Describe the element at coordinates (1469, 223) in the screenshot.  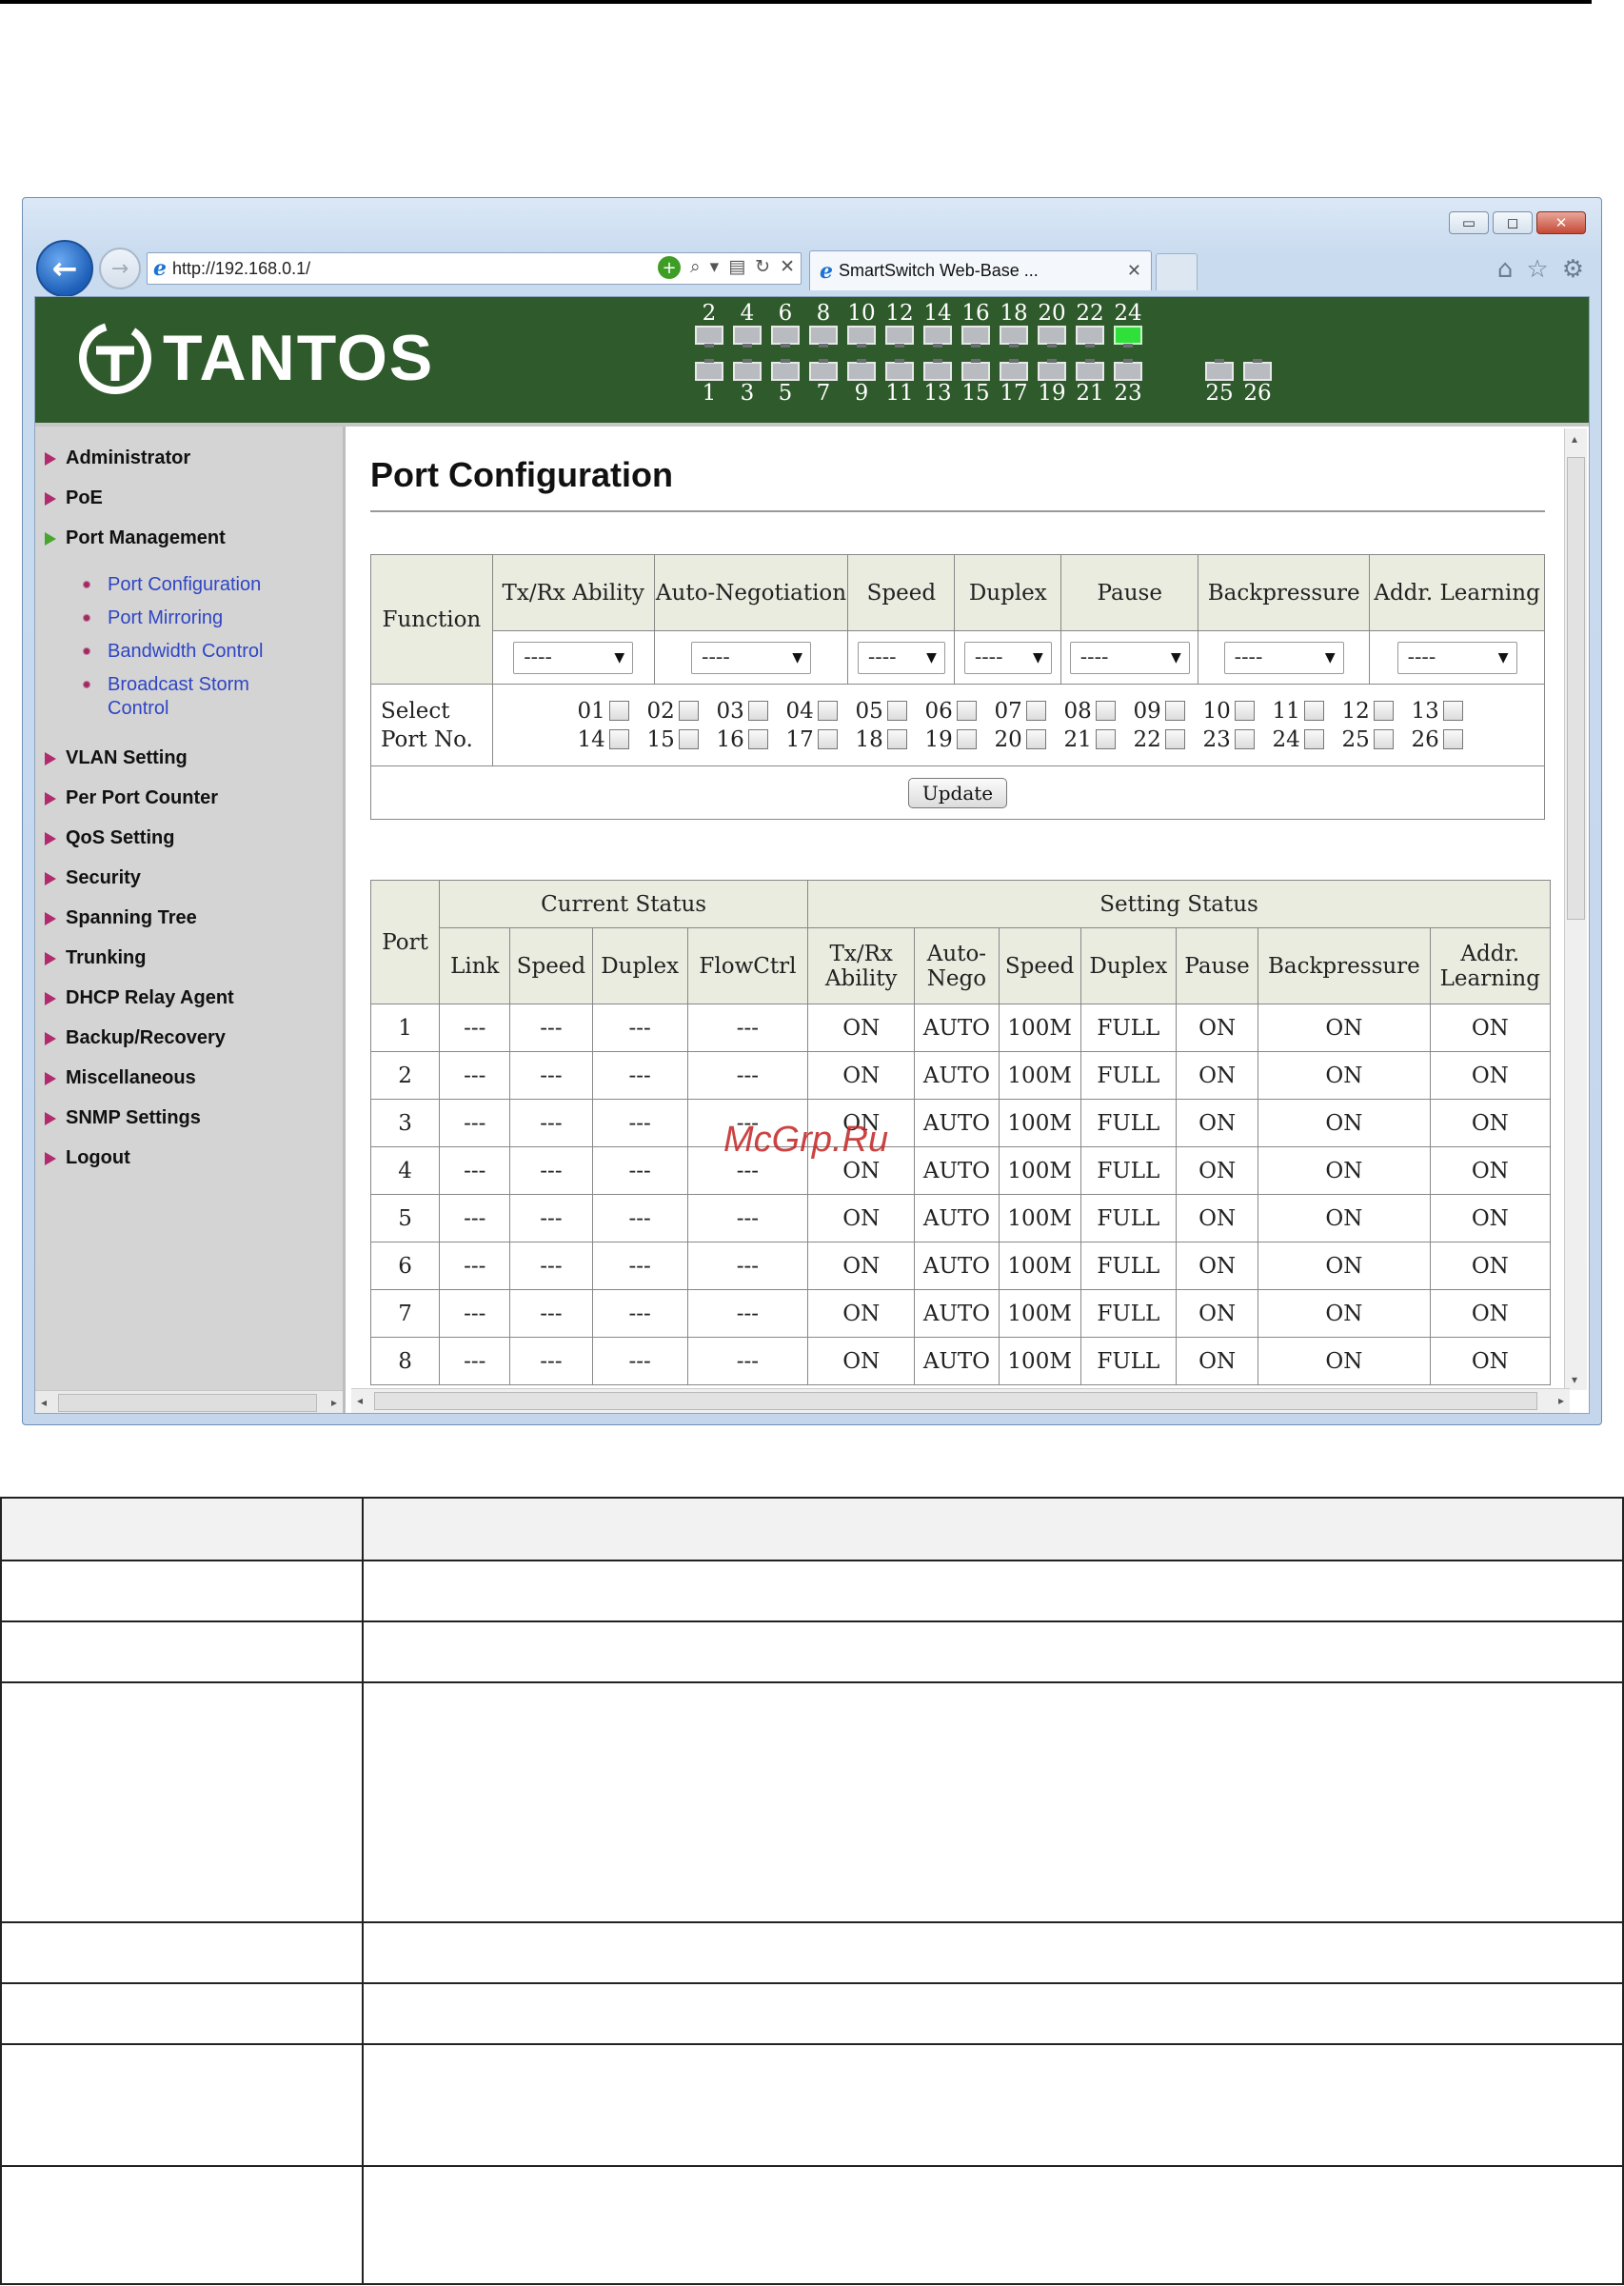
I see `minimize-icon: ▭` at that location.